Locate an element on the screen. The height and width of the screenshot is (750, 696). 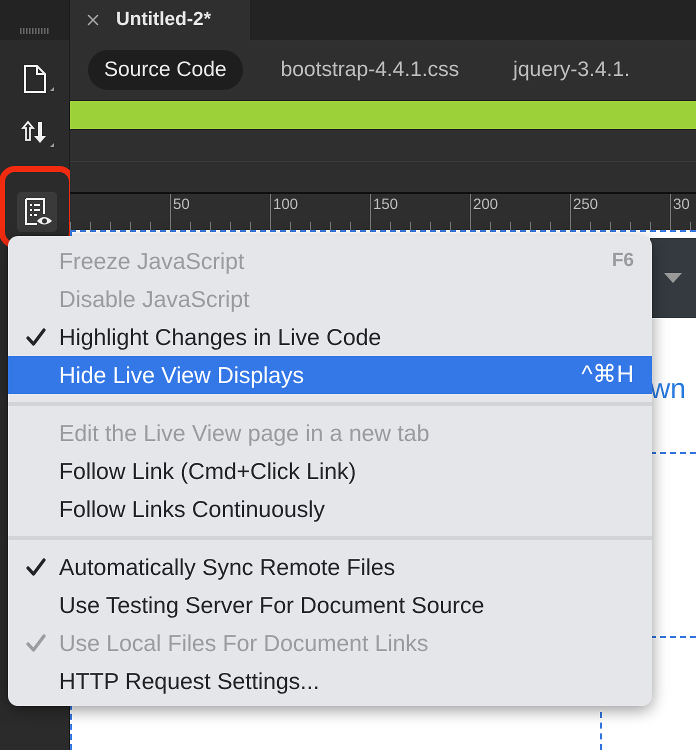
document-tab: Untitled-2* is located at coordinates (160, 20).